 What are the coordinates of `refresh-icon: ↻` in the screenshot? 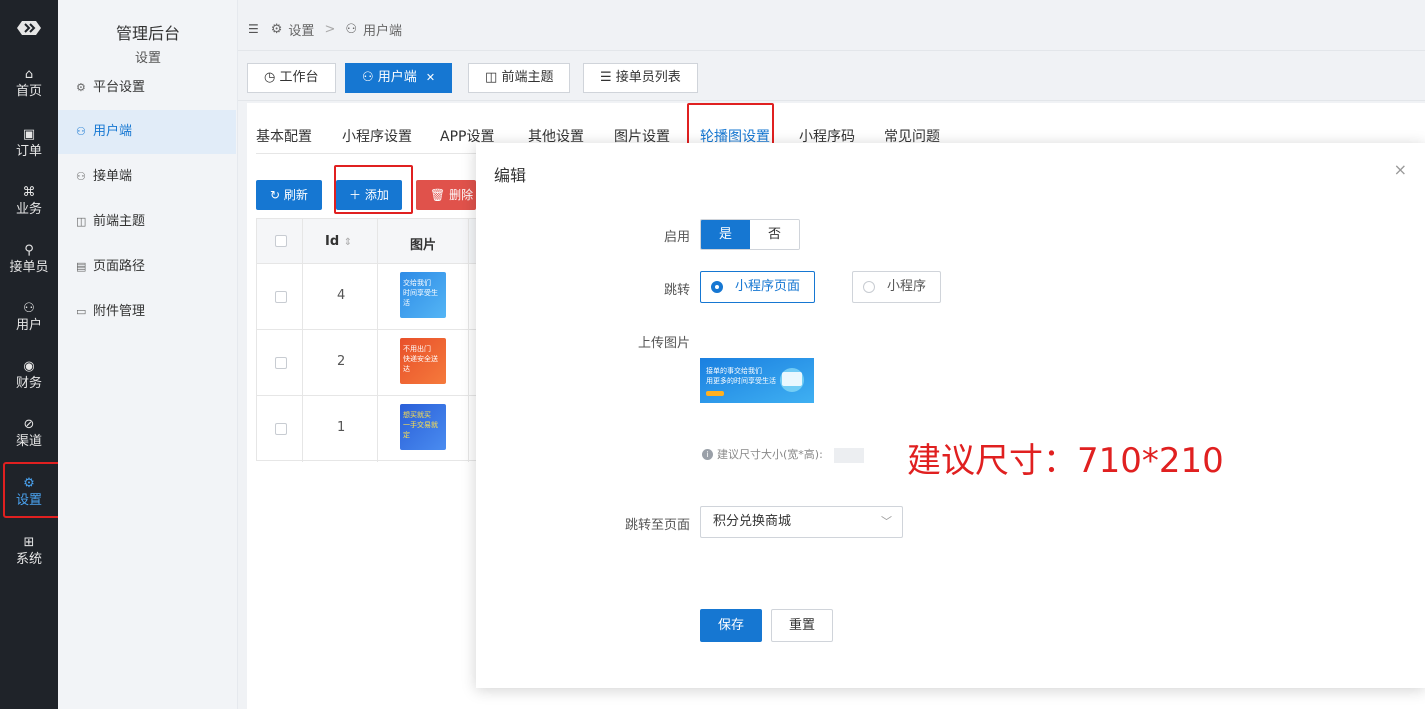 It's located at (275, 195).